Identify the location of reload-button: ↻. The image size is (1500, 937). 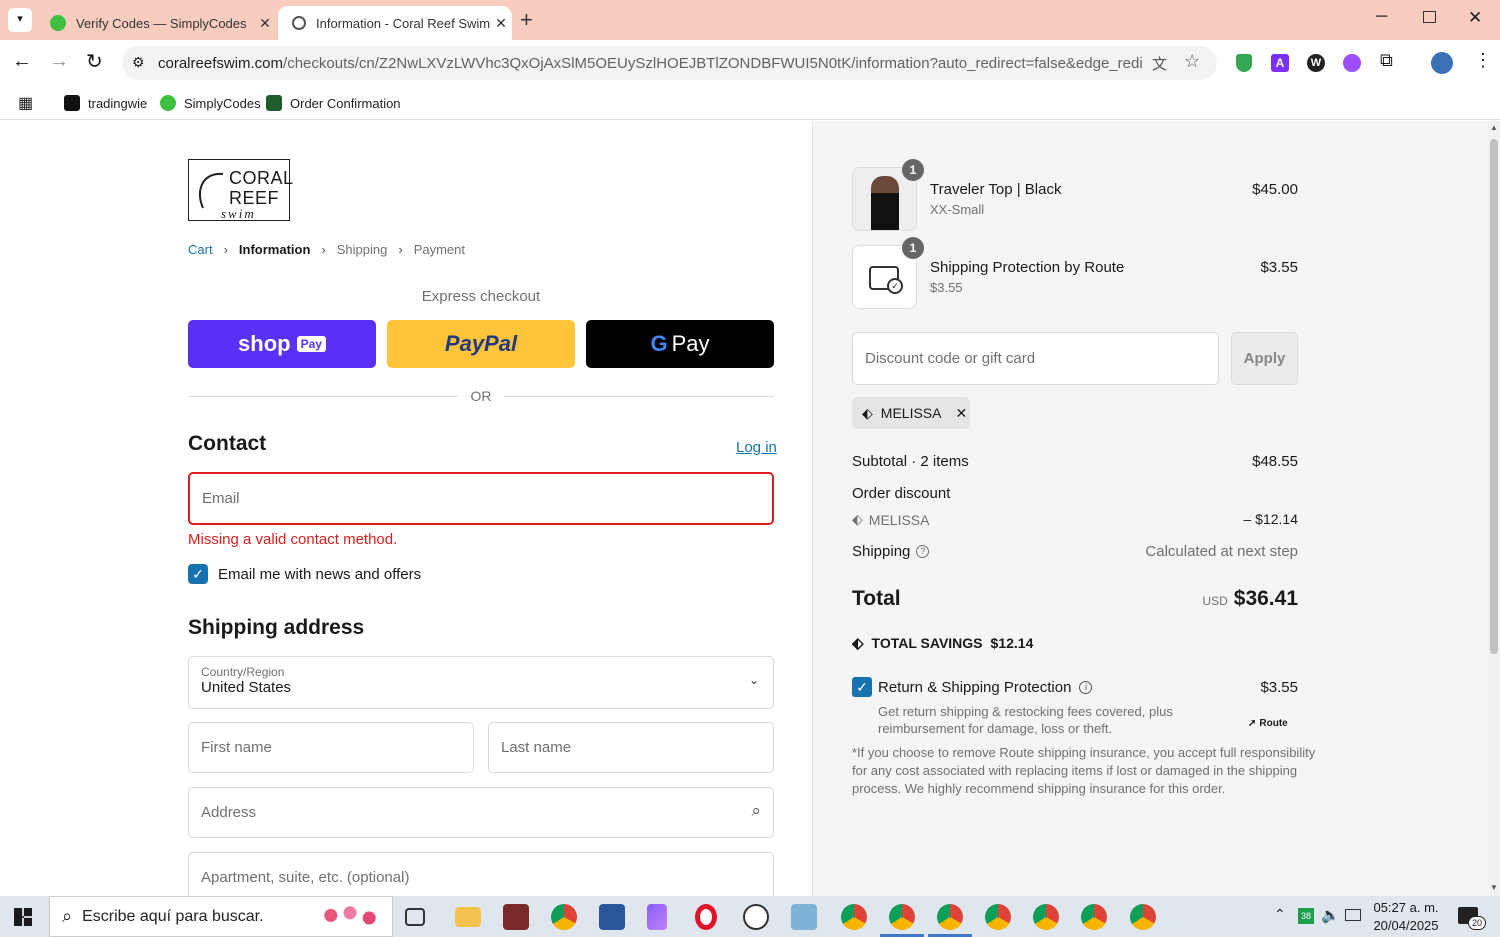
(94, 61).